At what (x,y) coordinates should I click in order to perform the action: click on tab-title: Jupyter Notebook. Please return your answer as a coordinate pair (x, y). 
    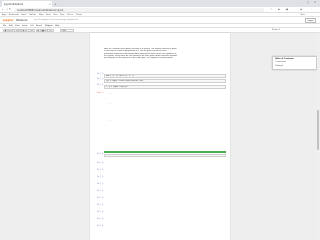
    Looking at the image, I should click on (14, 4).